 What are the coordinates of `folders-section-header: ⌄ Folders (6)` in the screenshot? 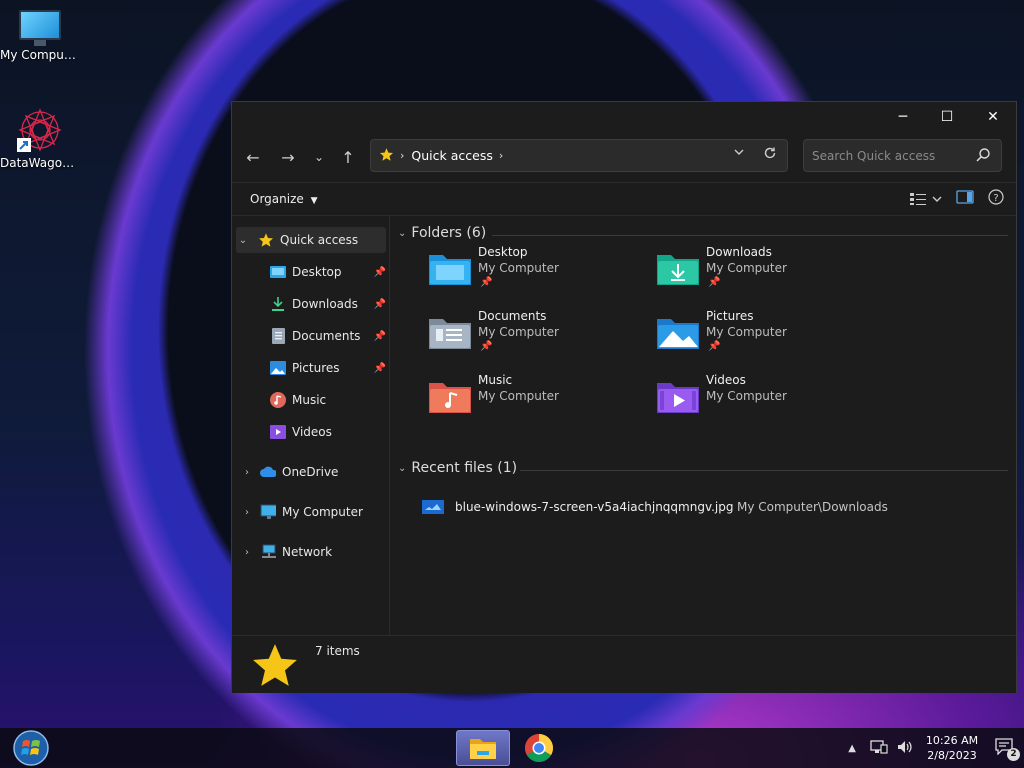 It's located at (442, 233).